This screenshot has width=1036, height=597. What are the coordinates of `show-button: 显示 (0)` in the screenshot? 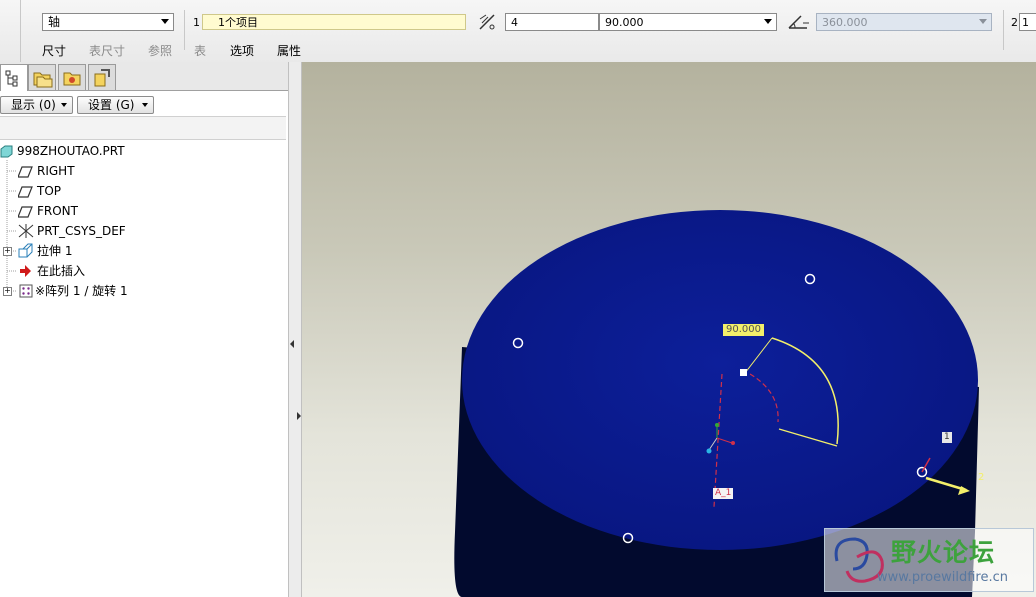 It's located at (36, 105).